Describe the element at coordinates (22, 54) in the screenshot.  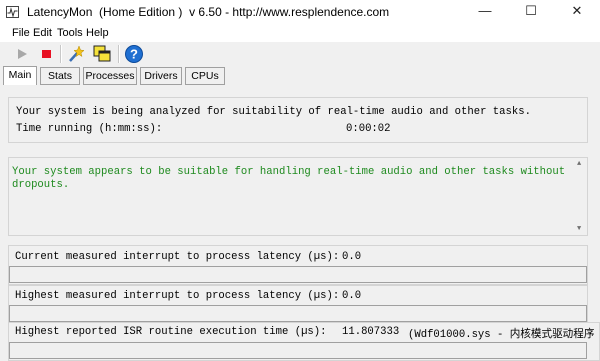
I see `play-icon` at that location.